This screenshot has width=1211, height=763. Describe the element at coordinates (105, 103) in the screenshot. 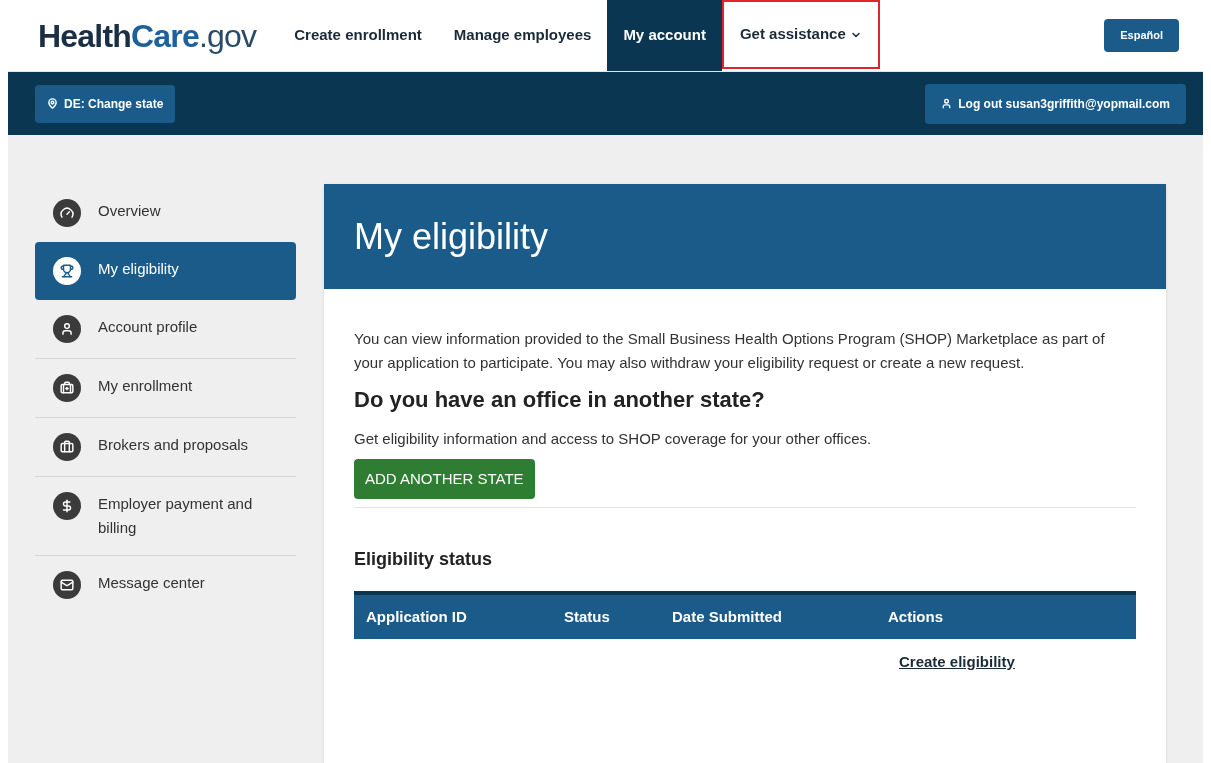

I see `change-state-button: DE: Change state` at that location.